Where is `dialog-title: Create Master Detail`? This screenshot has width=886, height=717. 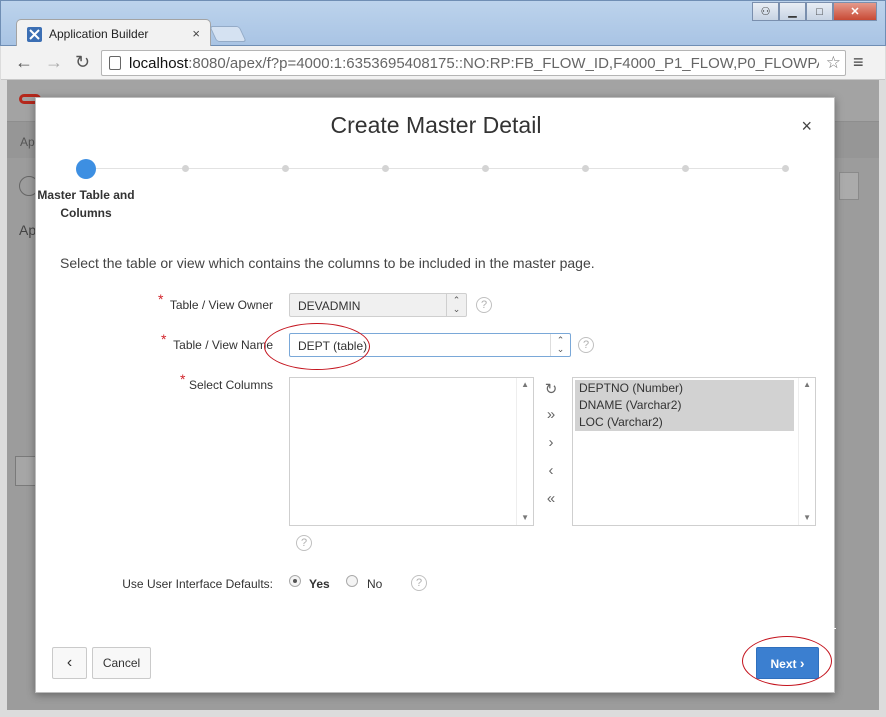
dialog-title: Create Master Detail is located at coordinates (436, 125).